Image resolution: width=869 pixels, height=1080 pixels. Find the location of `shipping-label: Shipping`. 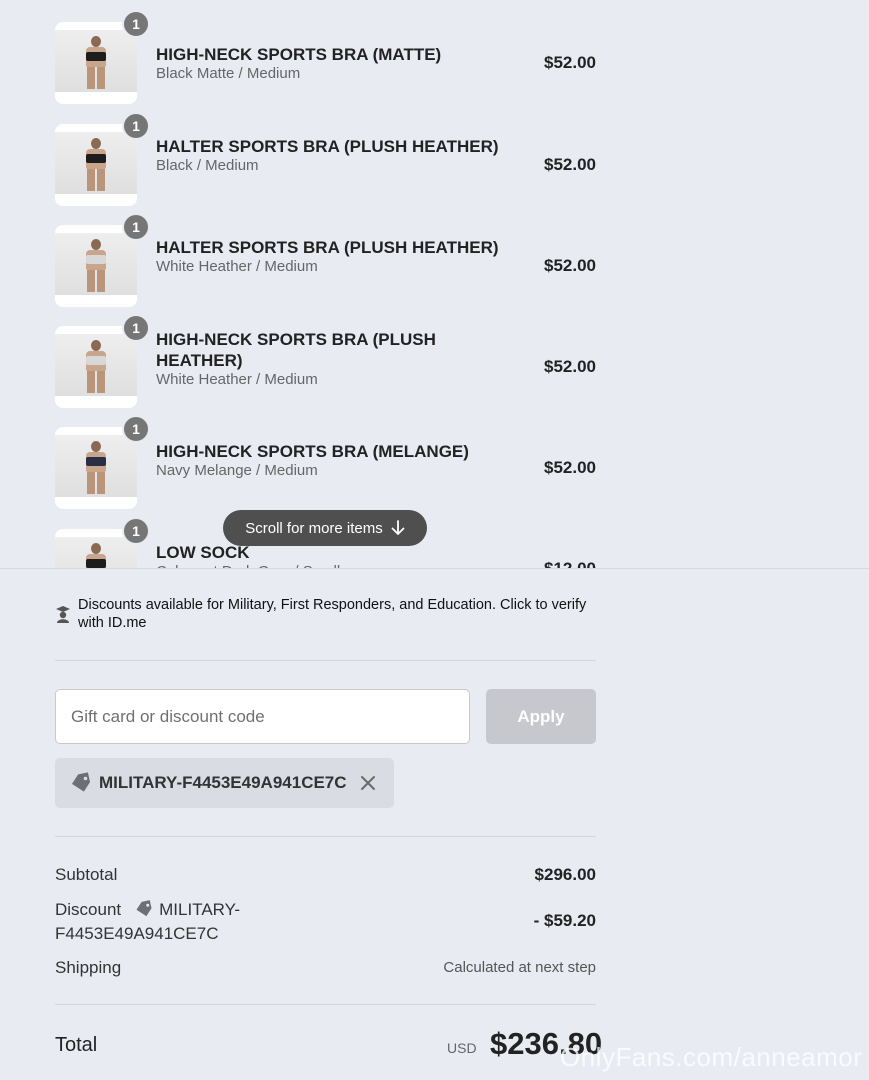

shipping-label: Shipping is located at coordinates (88, 967).